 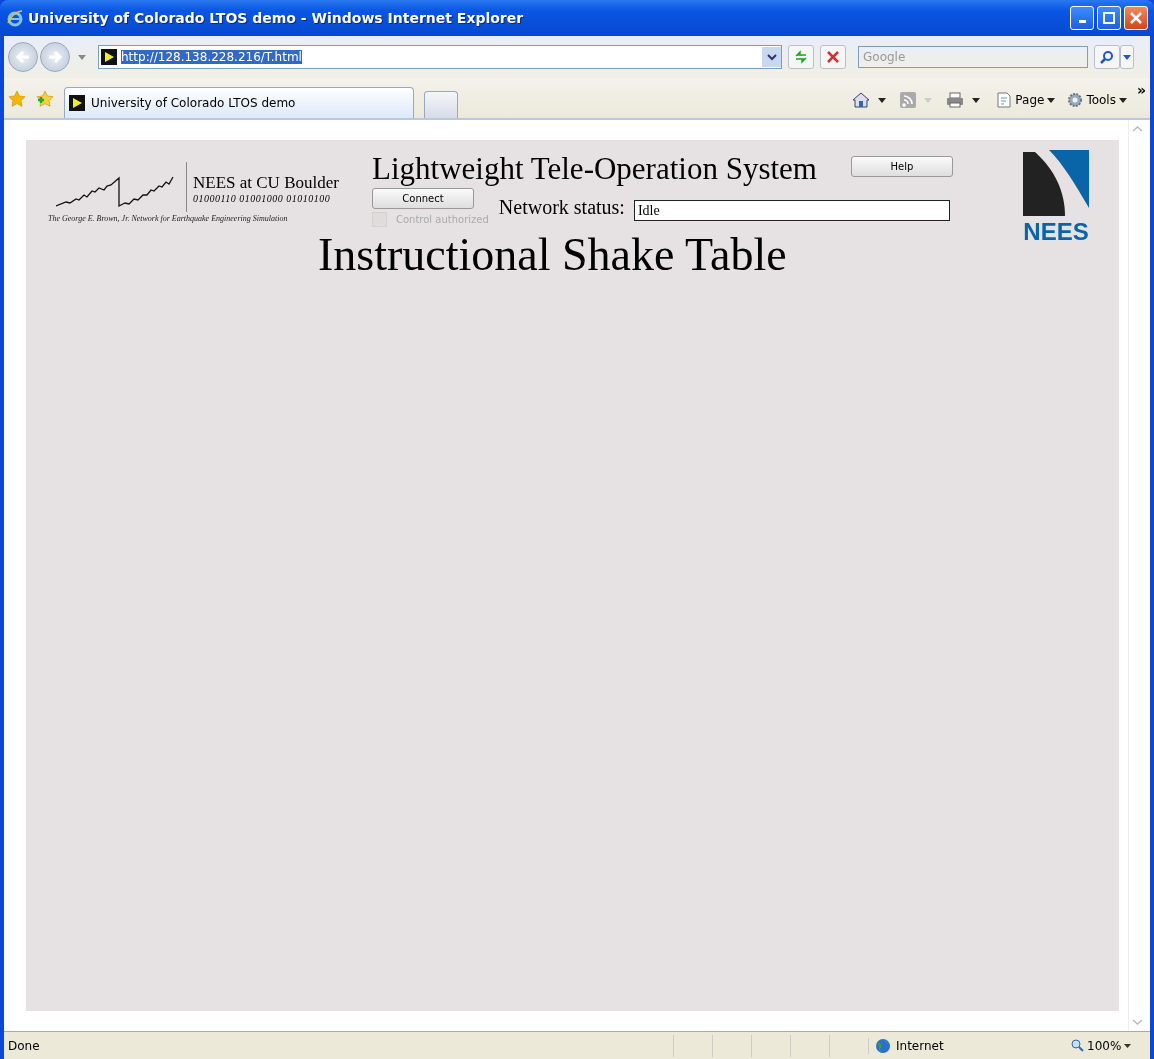 I want to click on maximize-button, so click(x=1109, y=18).